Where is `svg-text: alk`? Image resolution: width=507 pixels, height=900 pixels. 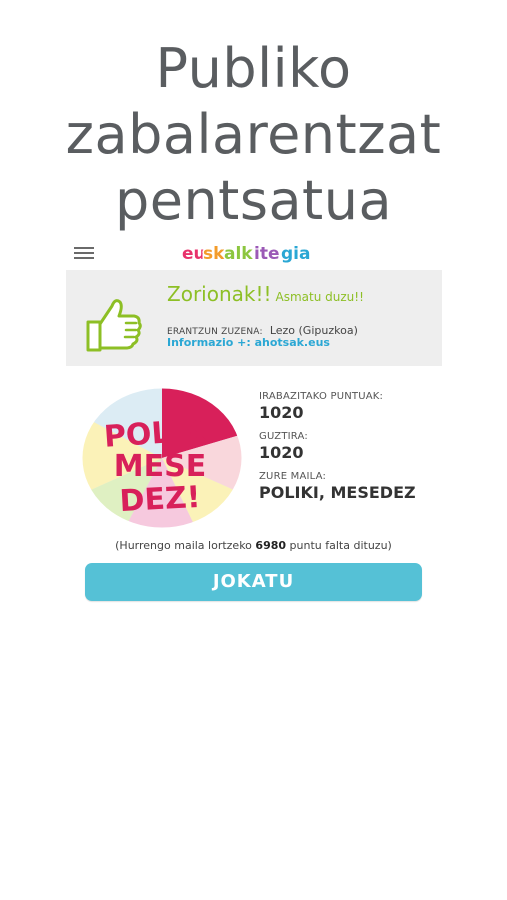
svg-text: alk is located at coordinates (238, 254).